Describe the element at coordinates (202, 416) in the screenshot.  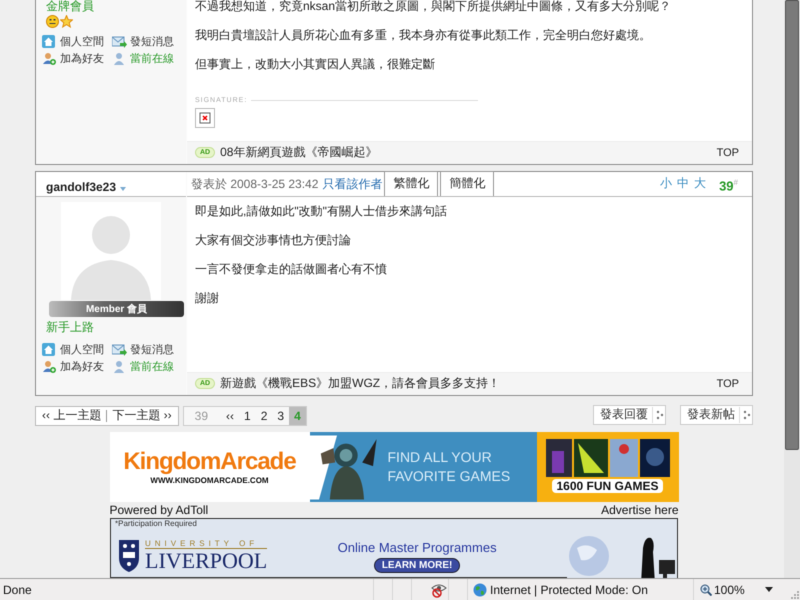
I see `page-count: 39` at that location.